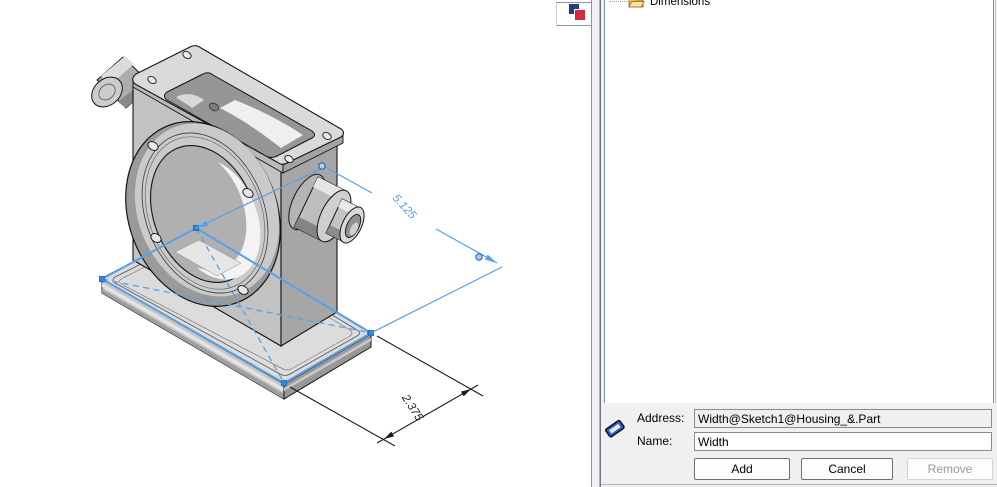  What do you see at coordinates (742, 469) in the screenshot?
I see `add-button: Add` at bounding box center [742, 469].